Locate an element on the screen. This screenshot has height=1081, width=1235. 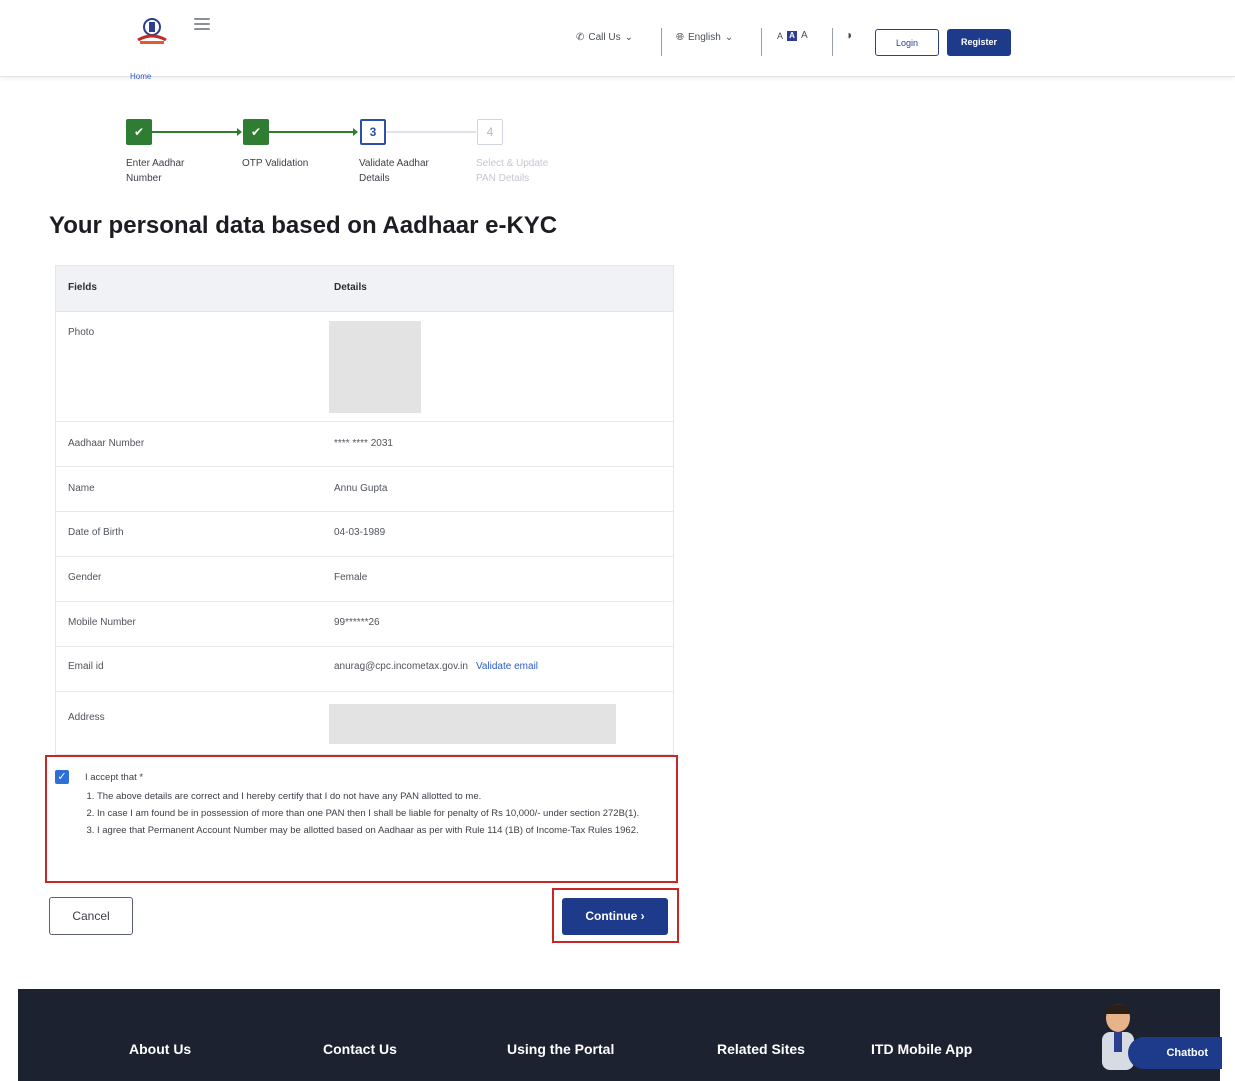
footer-link-about-us: About Us is located at coordinates (160, 1049).